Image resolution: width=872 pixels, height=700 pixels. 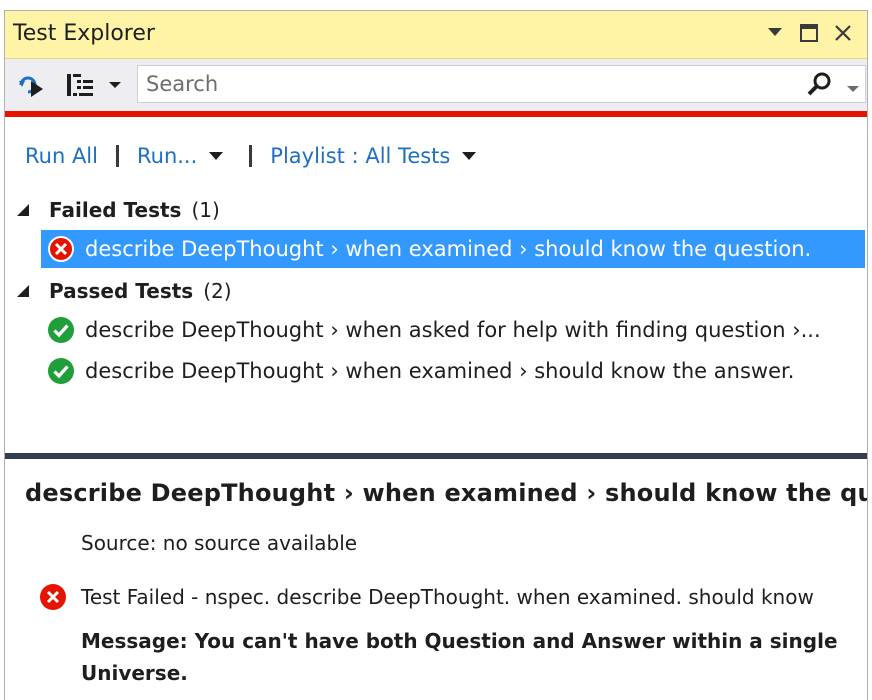 I want to click on playlist-dropdown-button: Playlist : All Tests, so click(x=373, y=156).